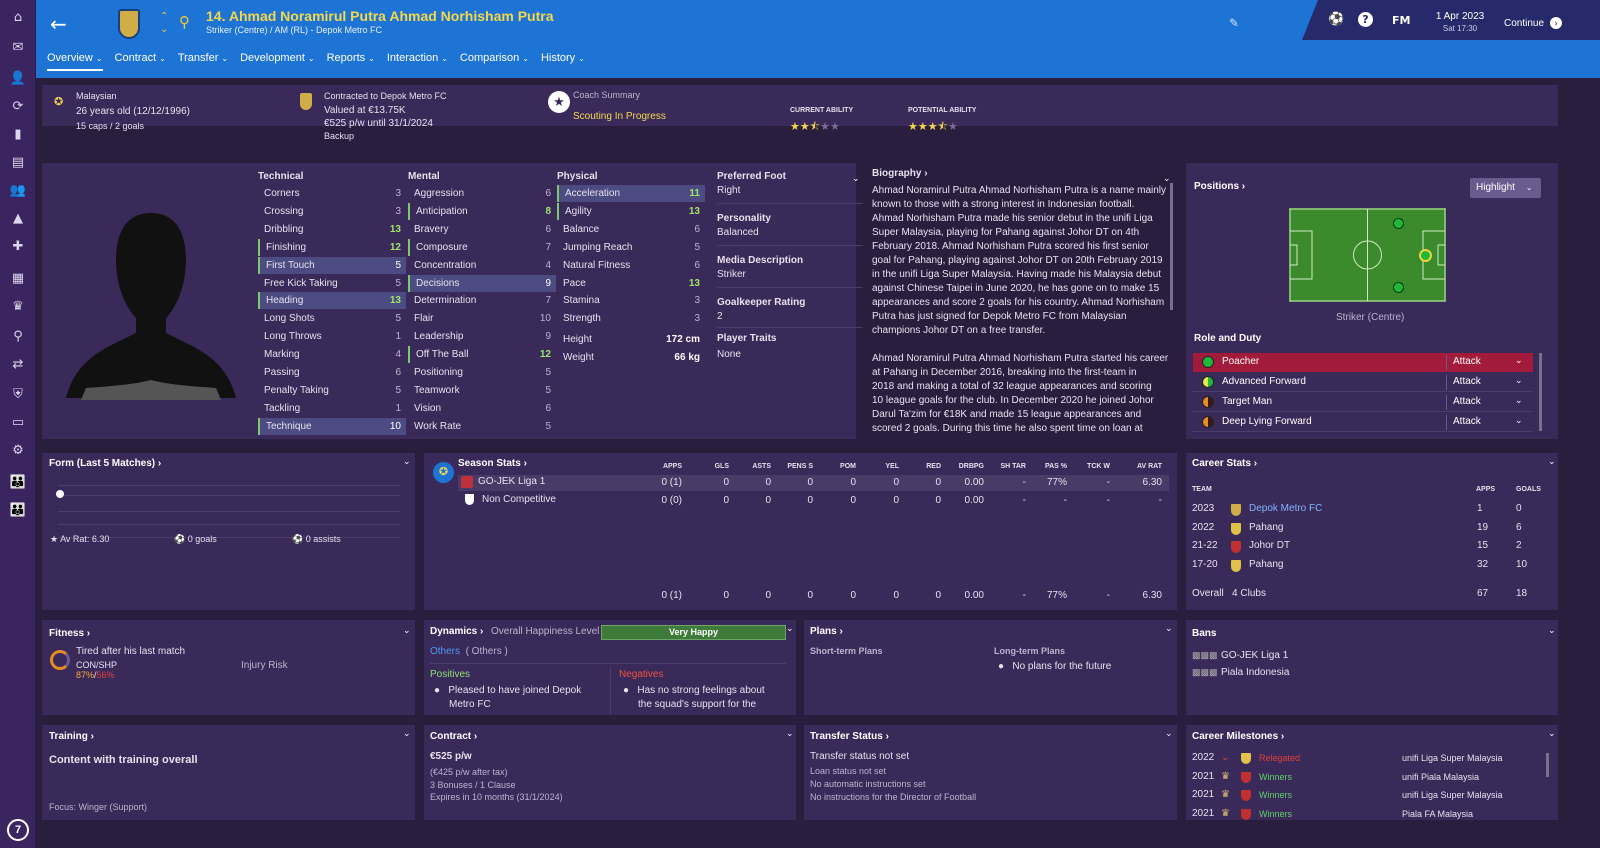  I want to click on tab-reports: Reports ⌄, so click(351, 61).